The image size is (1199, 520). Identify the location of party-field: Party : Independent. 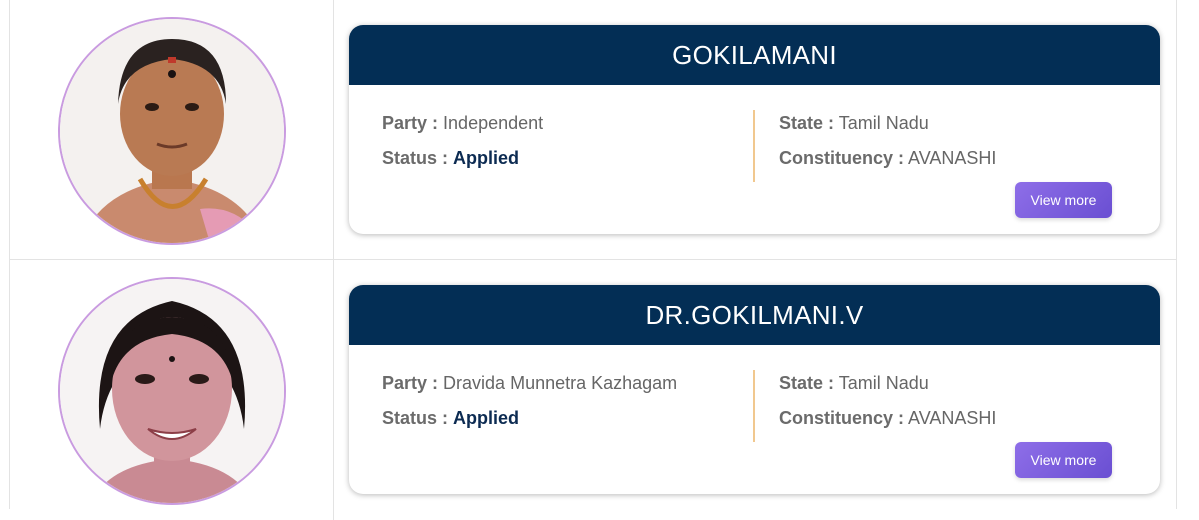
(462, 123).